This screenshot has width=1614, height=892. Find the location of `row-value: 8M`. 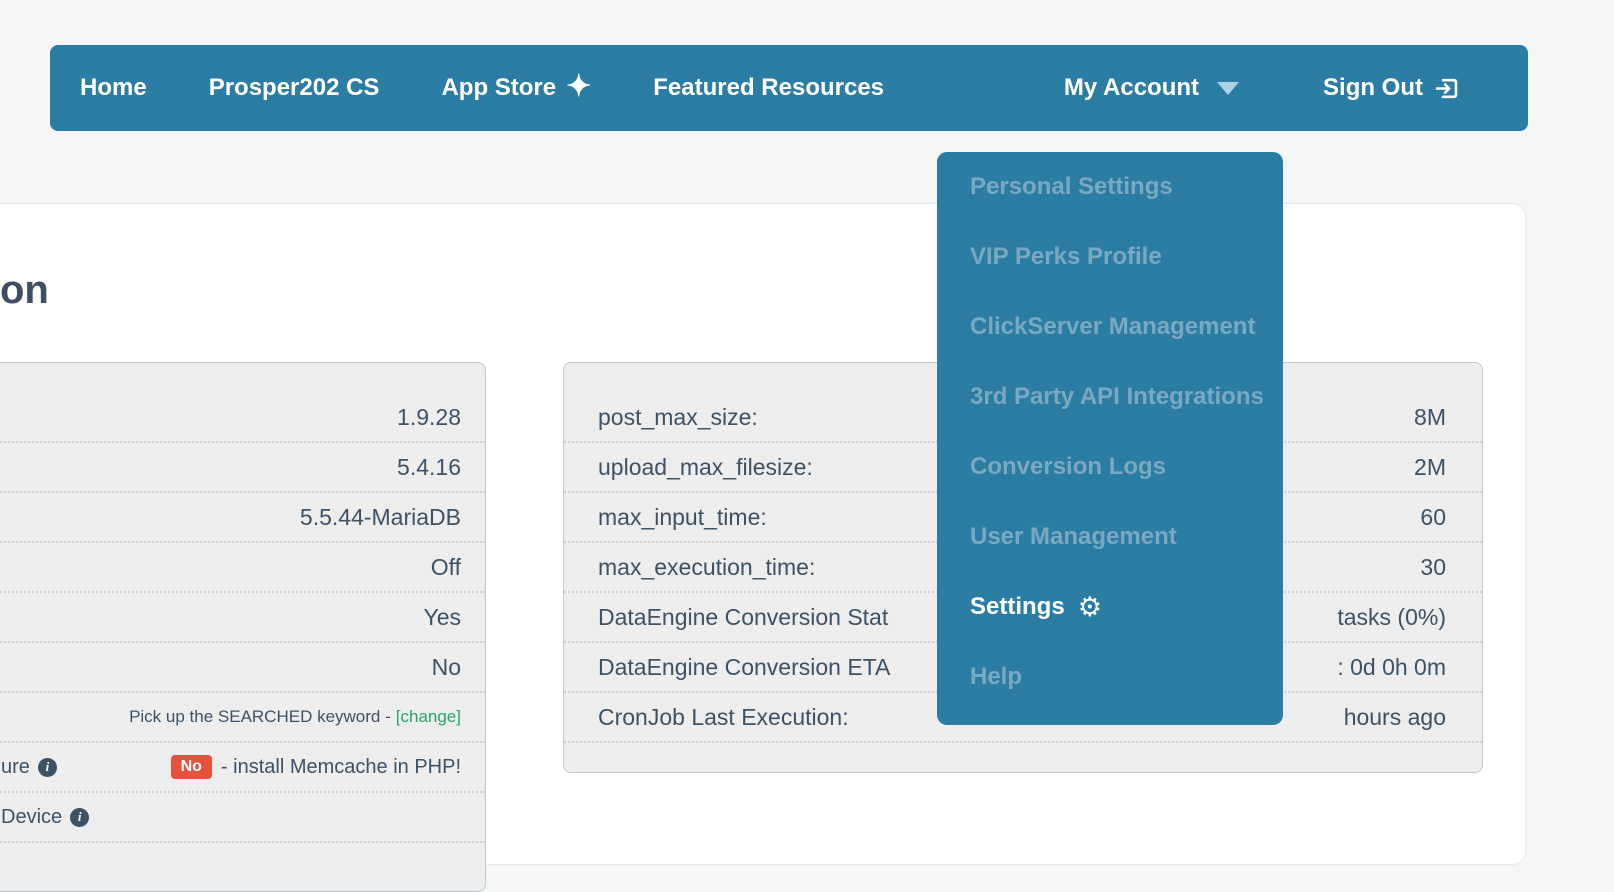

row-value: 8M is located at coordinates (1430, 416).